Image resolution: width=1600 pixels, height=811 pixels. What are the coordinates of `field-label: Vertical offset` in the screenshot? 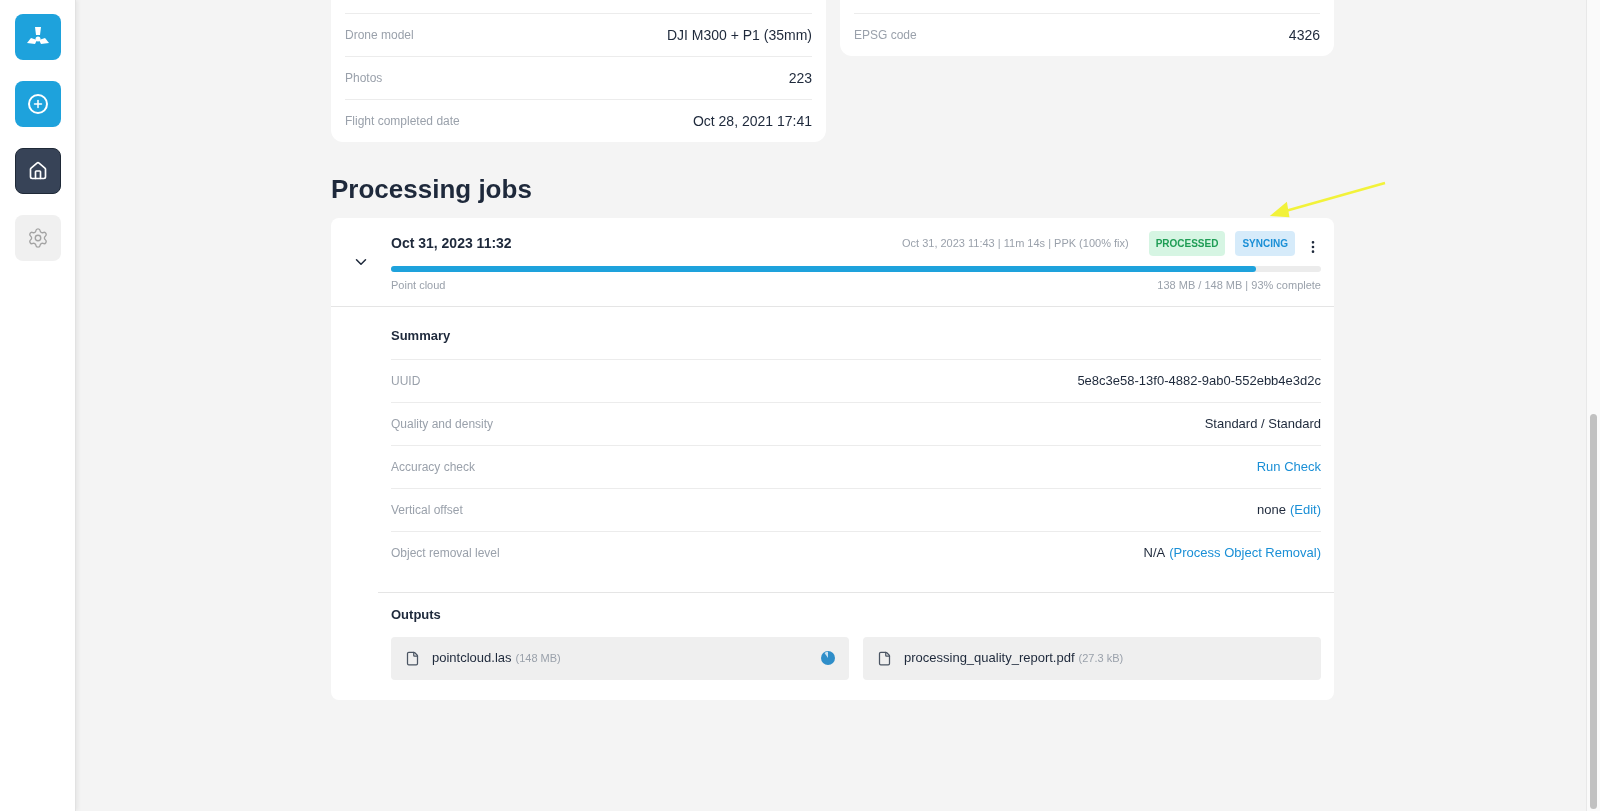 It's located at (427, 510).